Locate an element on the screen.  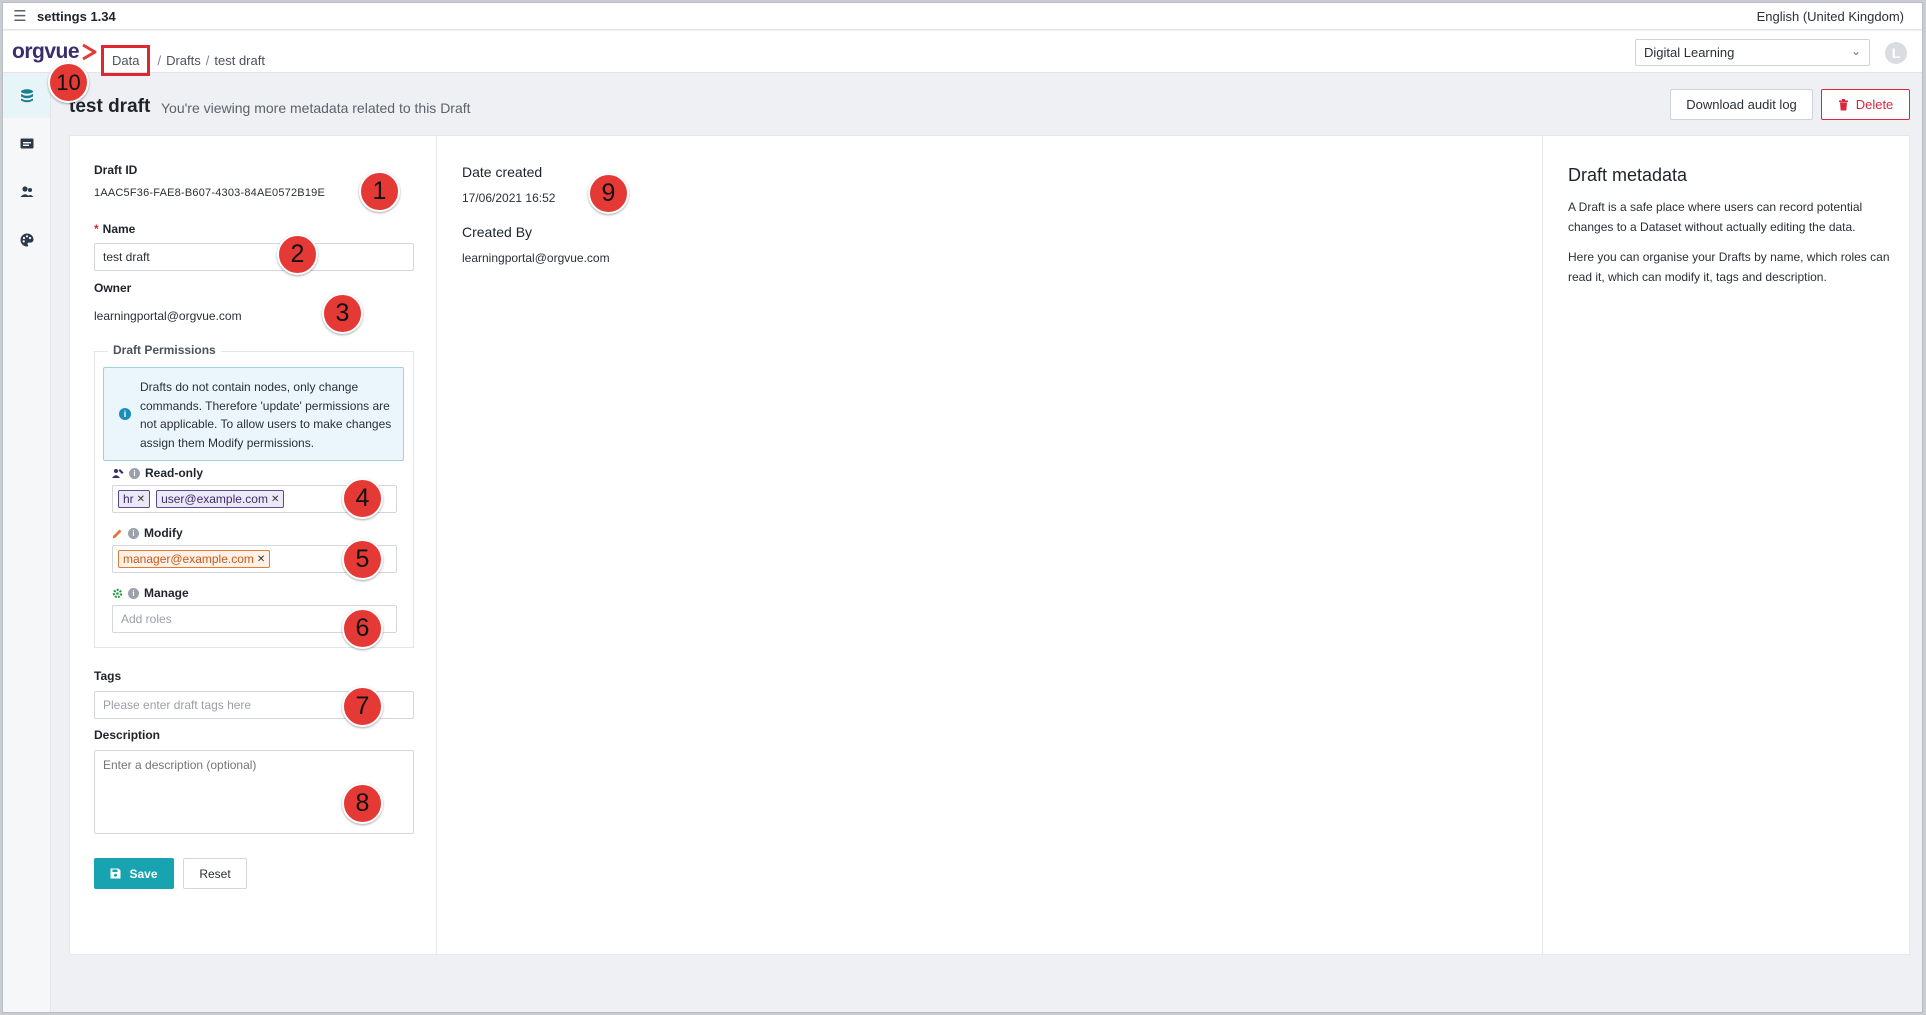
language-selector: English (United Kingdom) is located at coordinates (1830, 16).